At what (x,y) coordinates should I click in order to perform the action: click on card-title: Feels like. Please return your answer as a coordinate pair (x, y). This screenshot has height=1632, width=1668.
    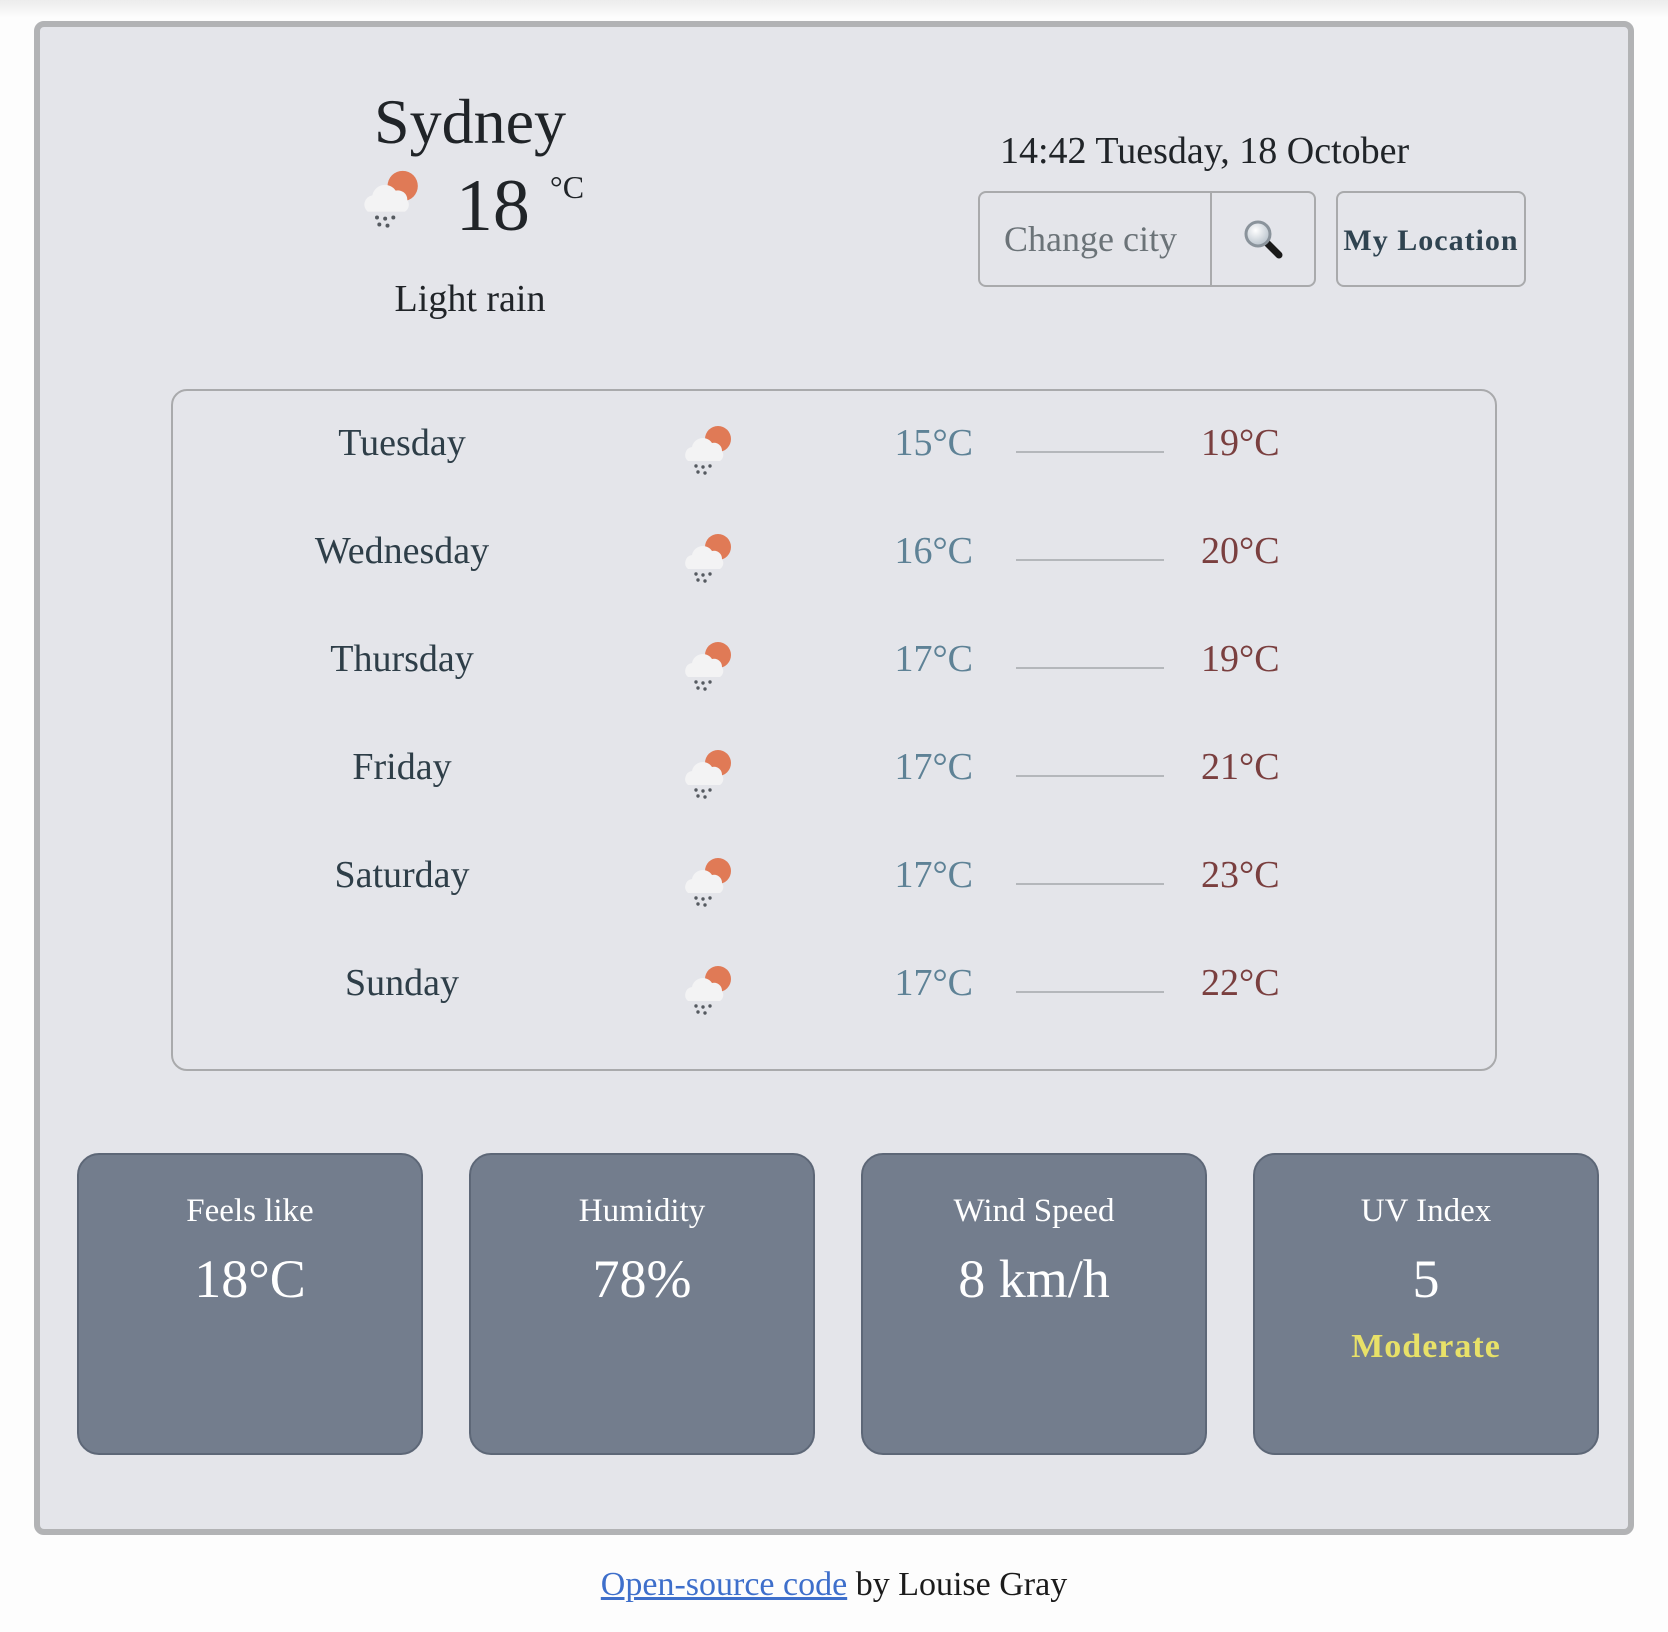
    Looking at the image, I should click on (250, 1211).